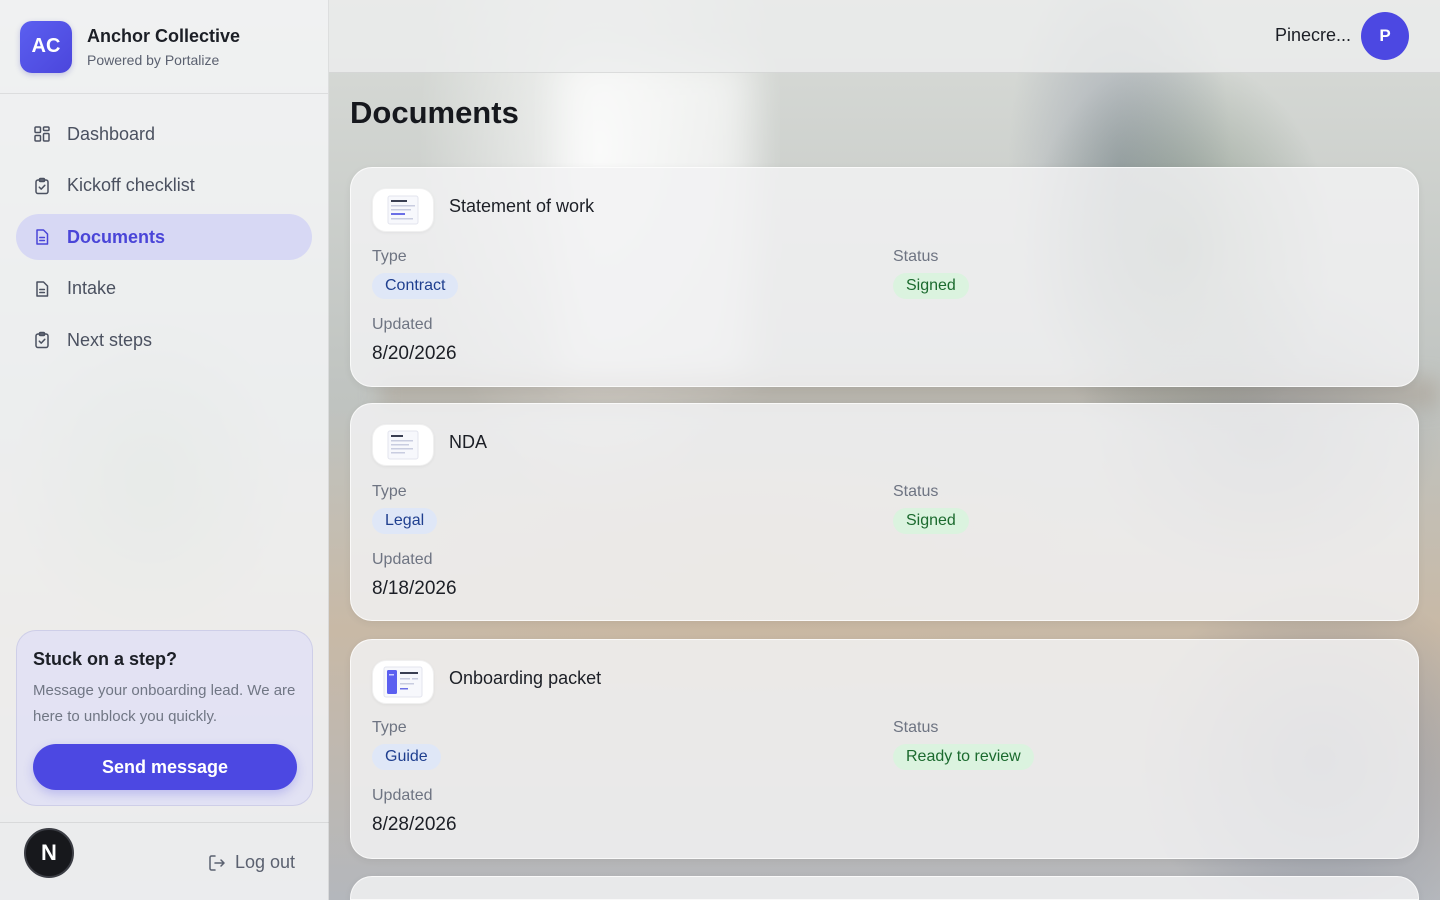 The width and height of the screenshot is (1440, 900). What do you see at coordinates (884, 36) in the screenshot?
I see `top-bar: Pinecre... P` at bounding box center [884, 36].